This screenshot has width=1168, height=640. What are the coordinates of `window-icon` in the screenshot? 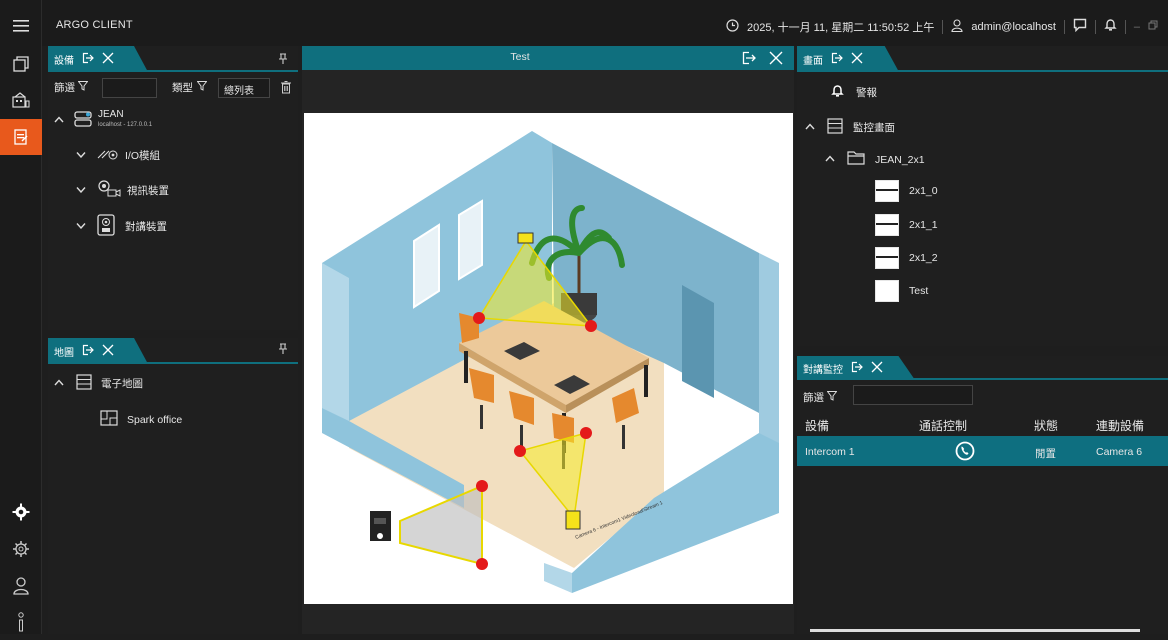 It's located at (21, 64).